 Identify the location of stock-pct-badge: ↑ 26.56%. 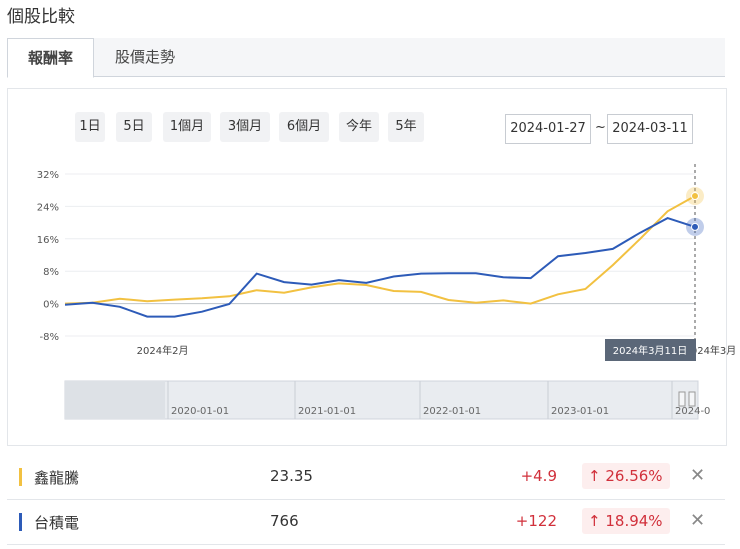
(626, 476).